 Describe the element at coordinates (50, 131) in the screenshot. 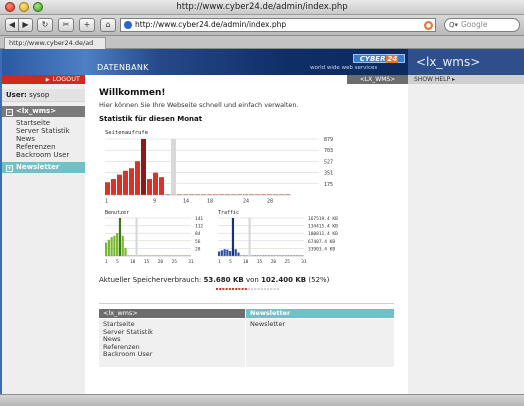

I see `sidebar-item-server-statistik: Server Statistik` at that location.